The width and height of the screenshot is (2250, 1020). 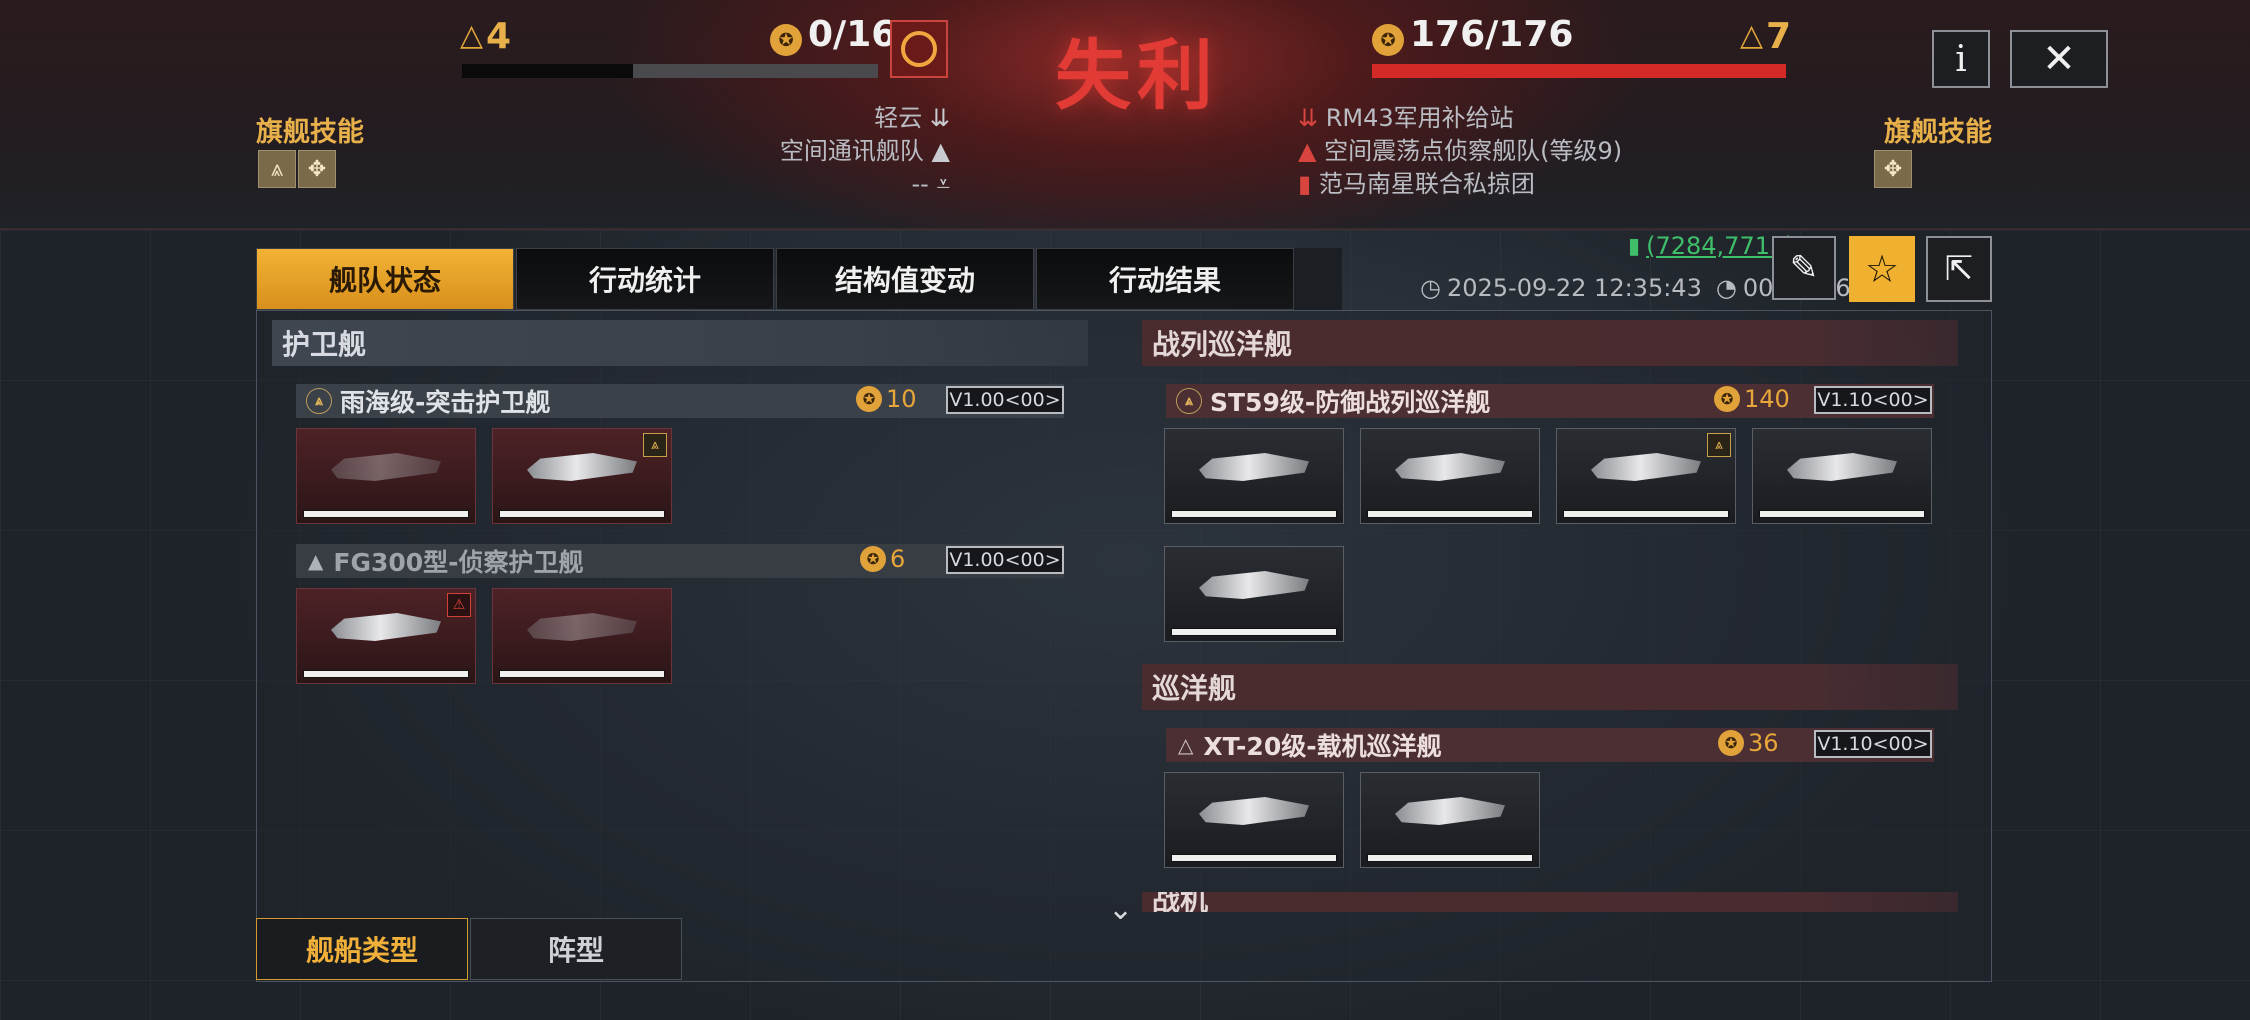 I want to click on report-icon: ✎, so click(x=1804, y=268).